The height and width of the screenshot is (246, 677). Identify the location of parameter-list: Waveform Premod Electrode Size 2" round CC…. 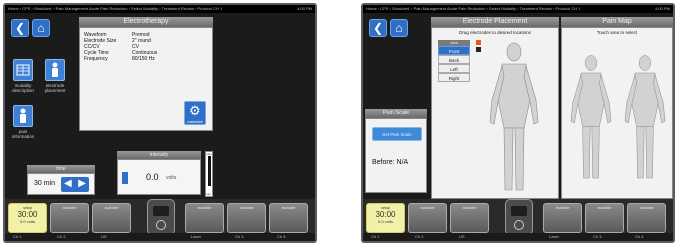
(146, 47).